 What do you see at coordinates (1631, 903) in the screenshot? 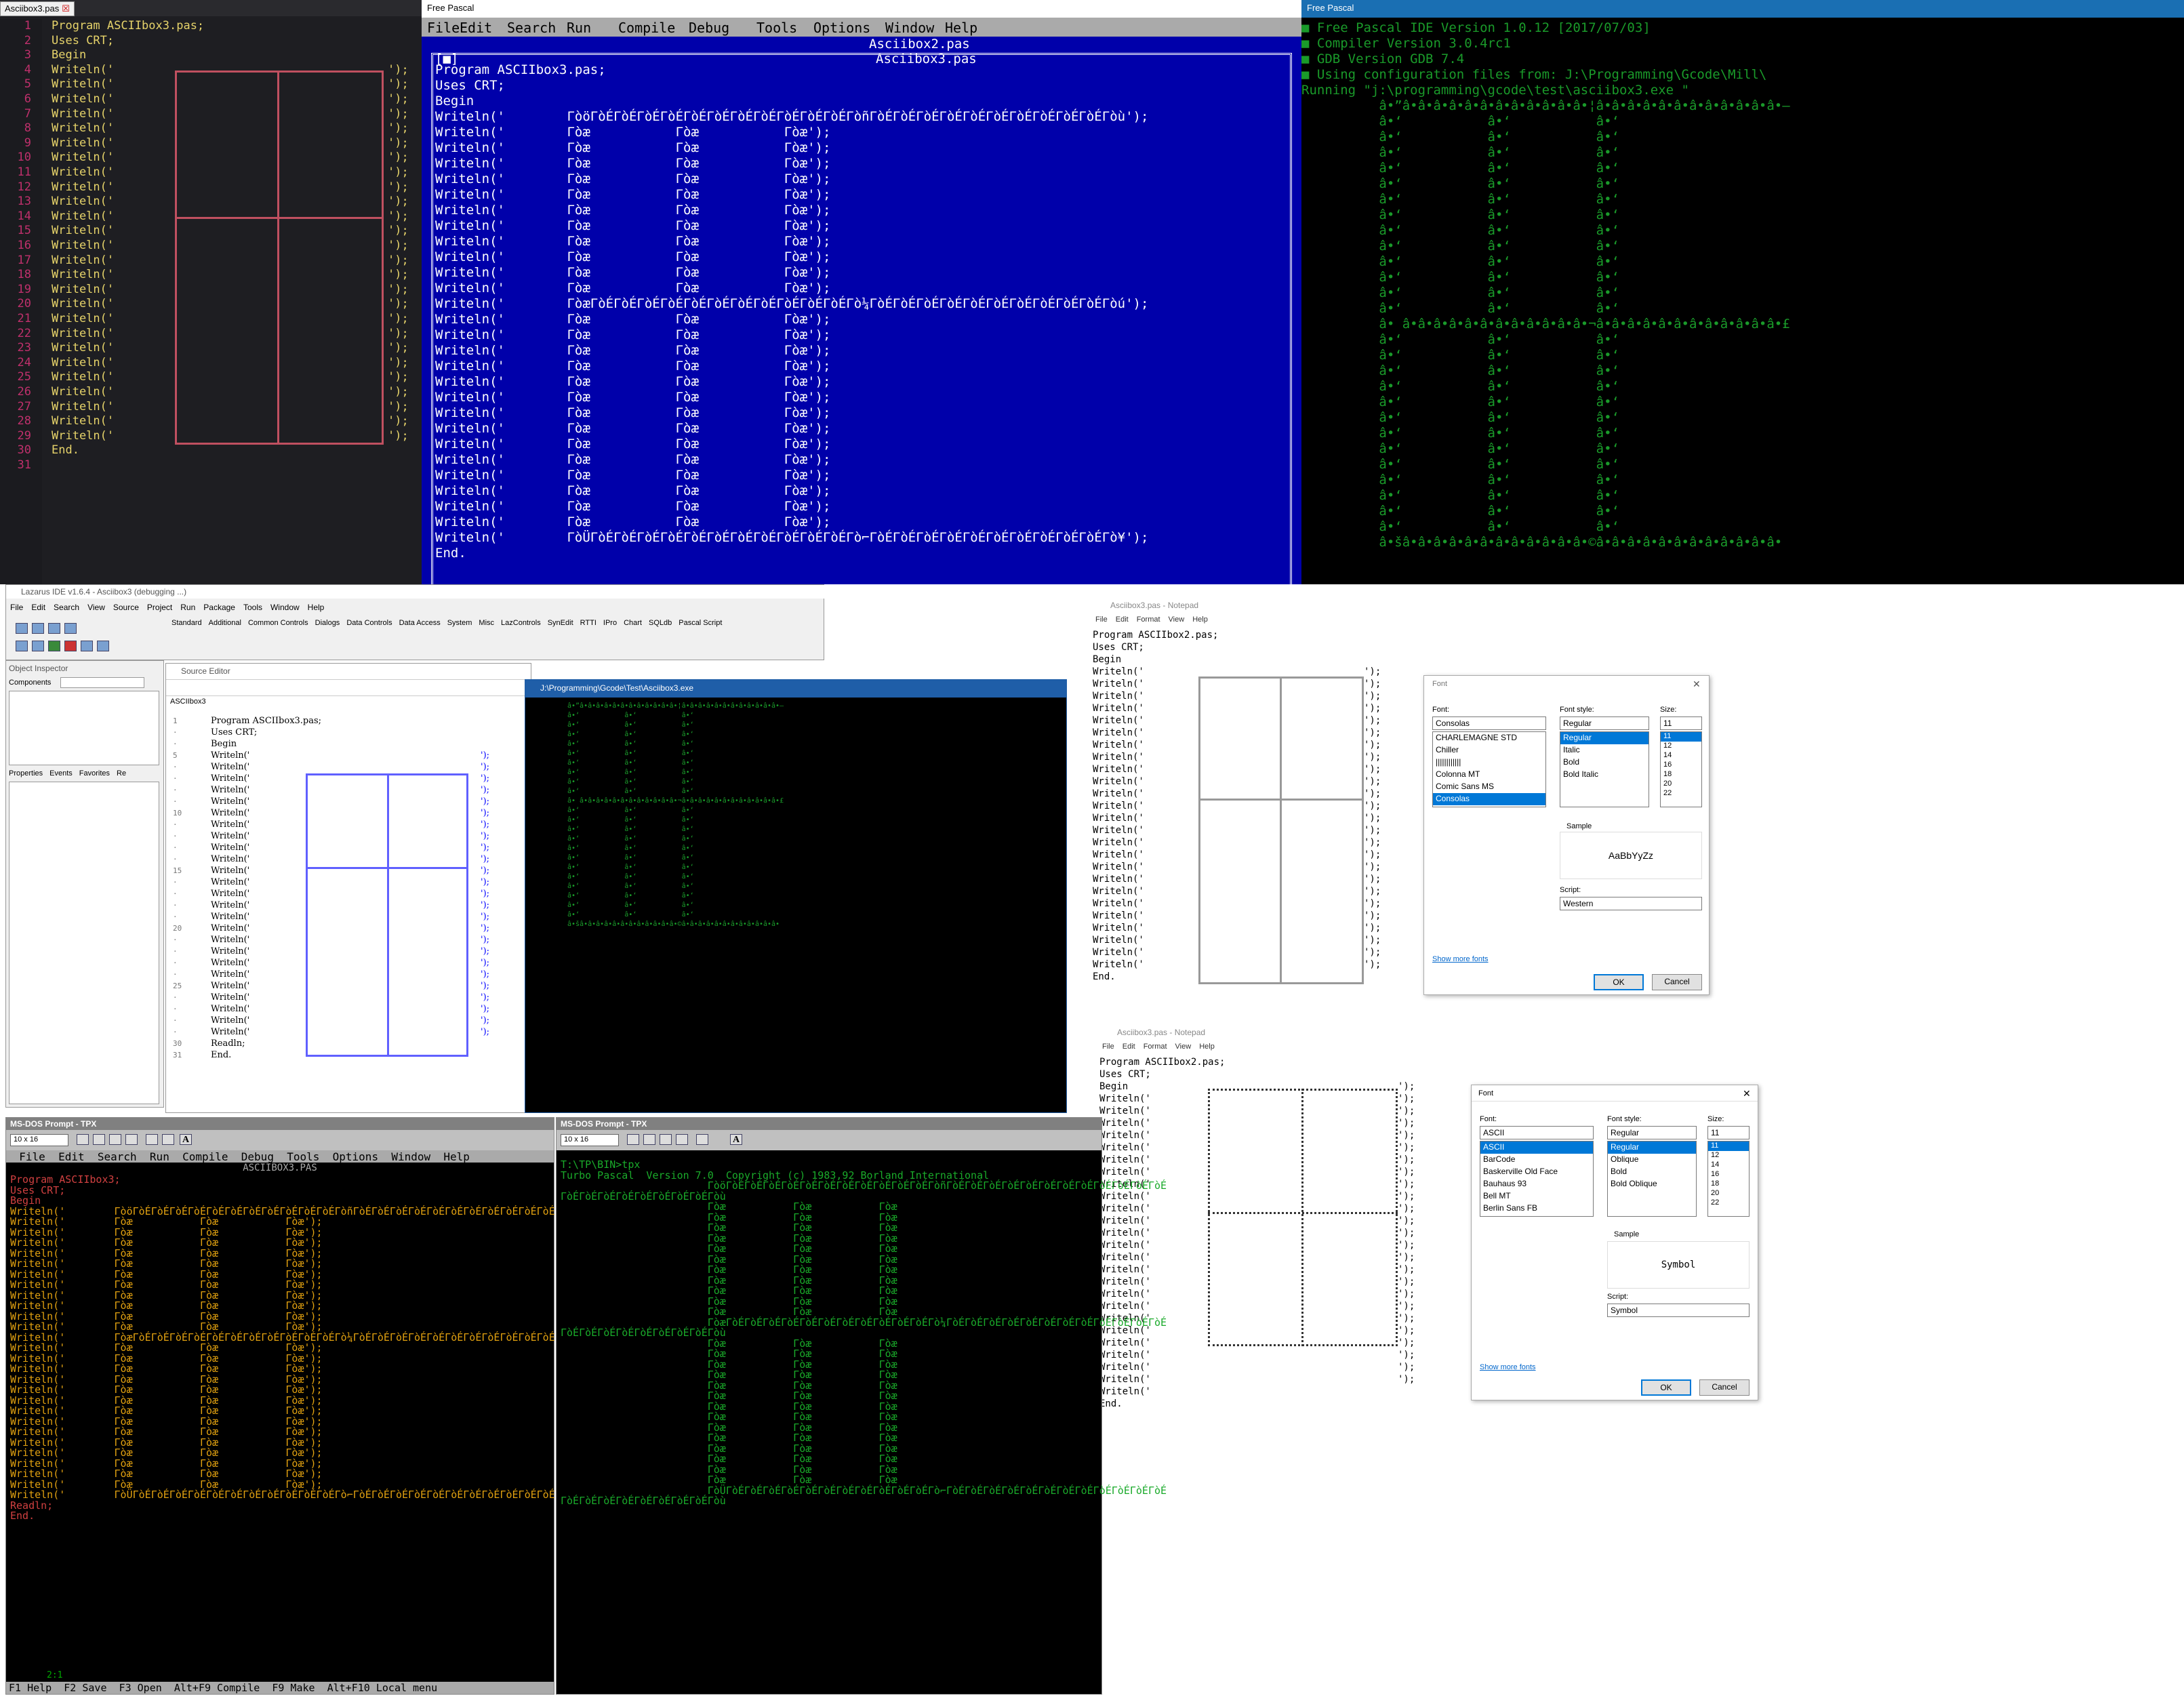
I see `script-select: Western` at bounding box center [1631, 903].